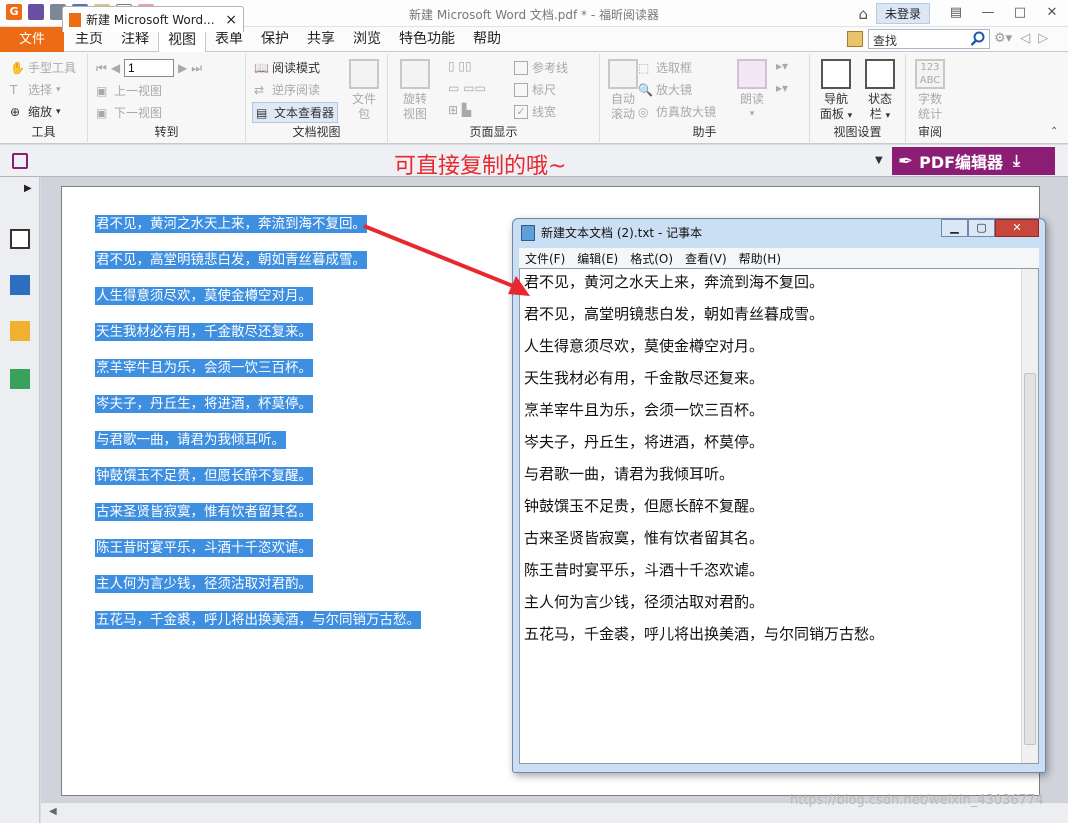 Image resolution: width=1068 pixels, height=823 pixels. Describe the element at coordinates (597, 258) in the screenshot. I see `notepad-menu-edit: 编辑(E)` at that location.